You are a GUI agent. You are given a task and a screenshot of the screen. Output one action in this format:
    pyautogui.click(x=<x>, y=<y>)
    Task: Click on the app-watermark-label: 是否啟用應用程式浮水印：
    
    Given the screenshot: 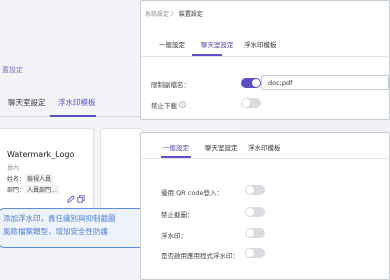 What is the action you would take?
    pyautogui.click(x=200, y=256)
    